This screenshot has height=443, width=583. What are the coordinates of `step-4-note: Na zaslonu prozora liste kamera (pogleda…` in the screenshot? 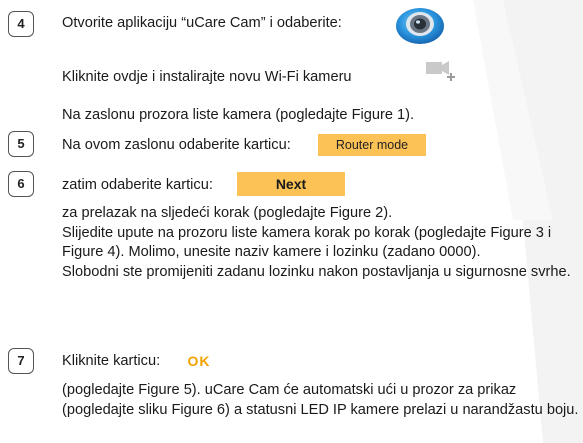 It's located at (238, 115).